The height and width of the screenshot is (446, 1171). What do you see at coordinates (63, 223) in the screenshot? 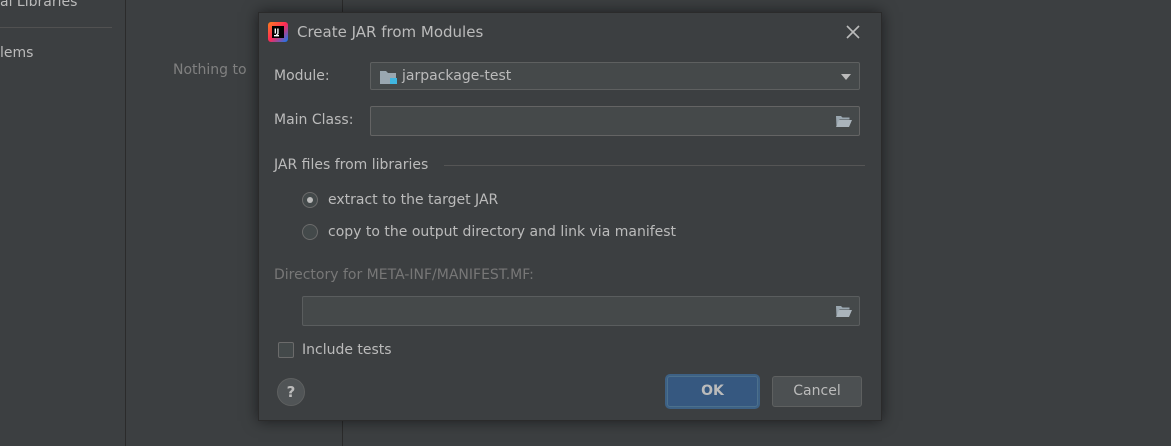
I see `project-structure-sidebar: al Libraries lems` at bounding box center [63, 223].